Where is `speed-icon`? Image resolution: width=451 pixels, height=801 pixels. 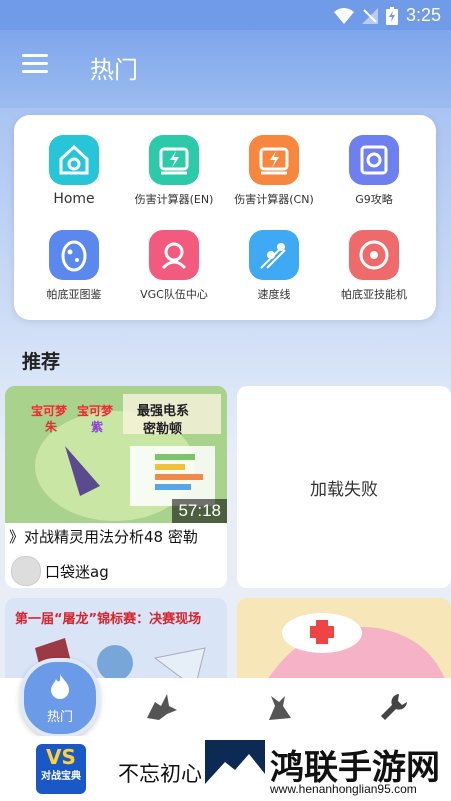 speed-icon is located at coordinates (274, 255).